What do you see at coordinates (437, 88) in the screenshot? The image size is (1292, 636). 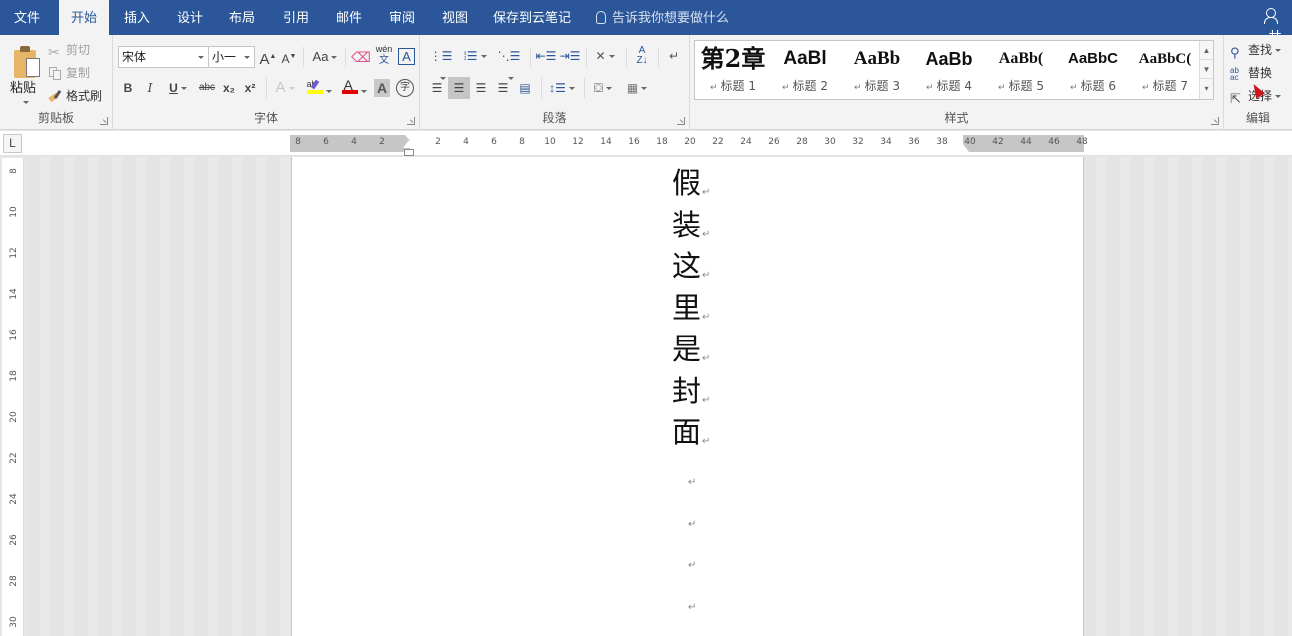 I see `align-left-button: ☰` at bounding box center [437, 88].